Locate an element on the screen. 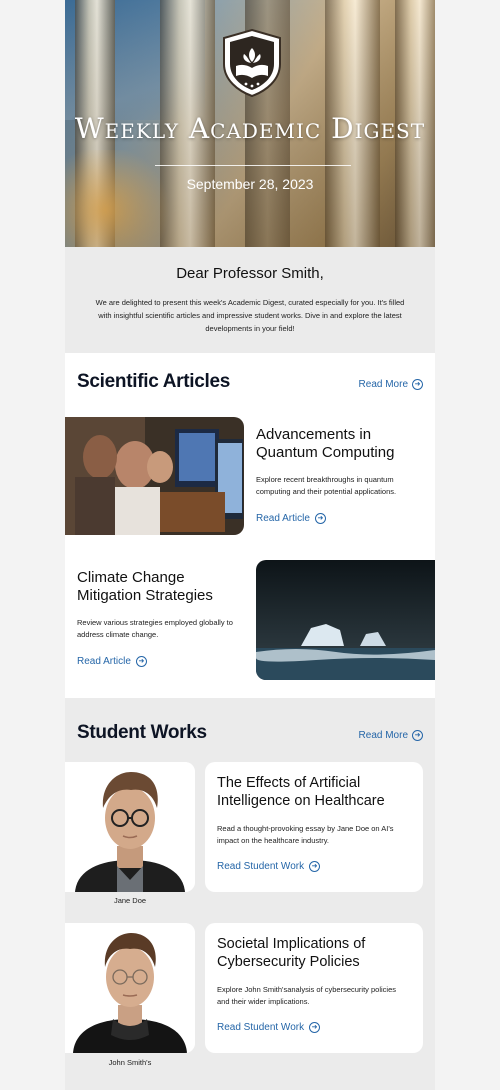  articles-read-more-link: Read More ➜ is located at coordinates (391, 384).